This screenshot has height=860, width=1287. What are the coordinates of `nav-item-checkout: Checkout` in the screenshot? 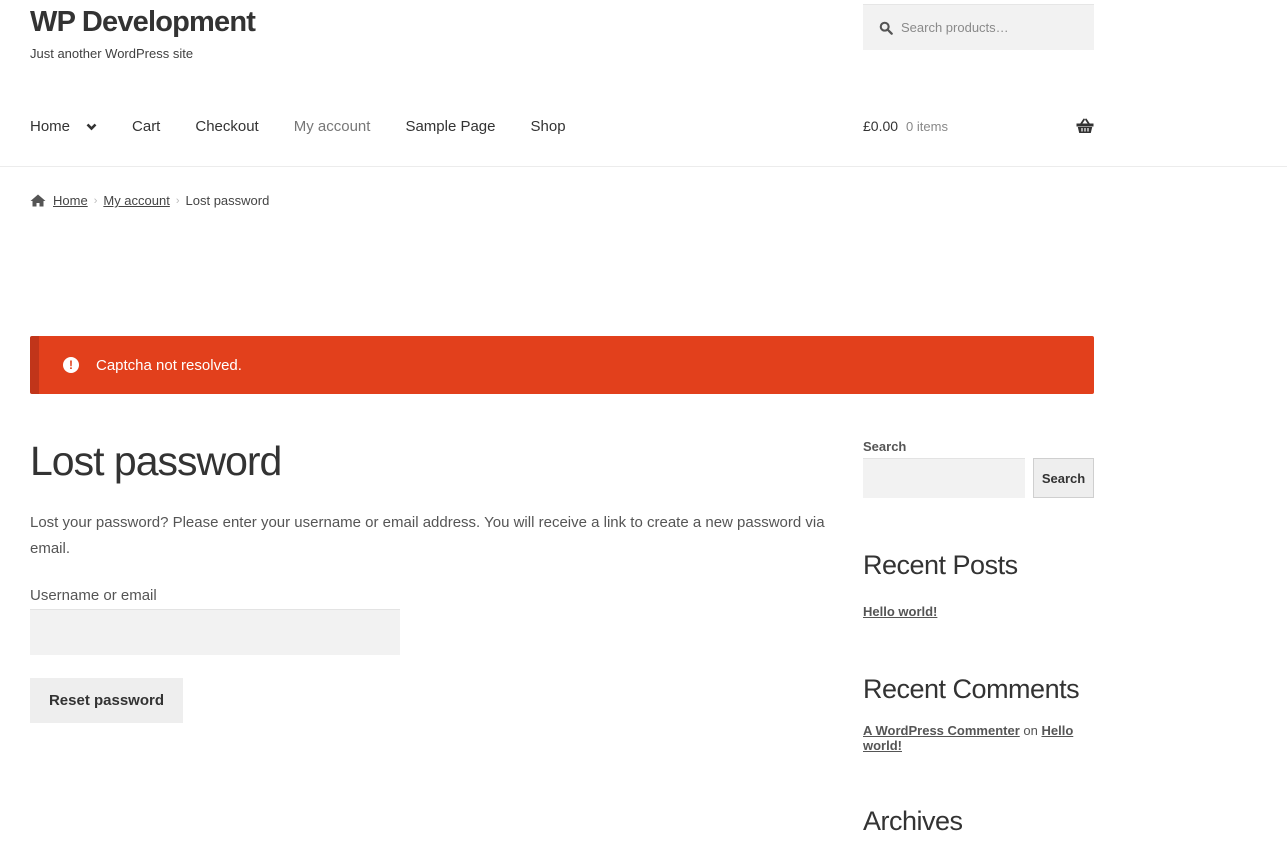 It's located at (226, 126).